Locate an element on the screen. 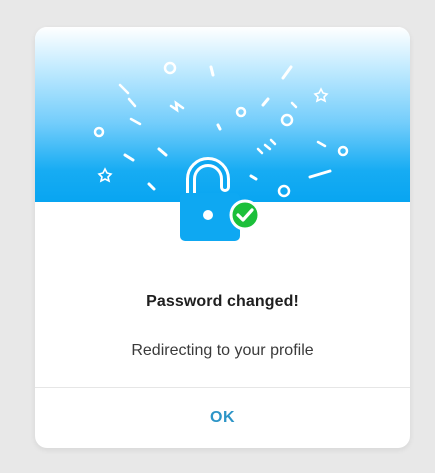 The width and height of the screenshot is (435, 473). check-circle-icon is located at coordinates (245, 215).